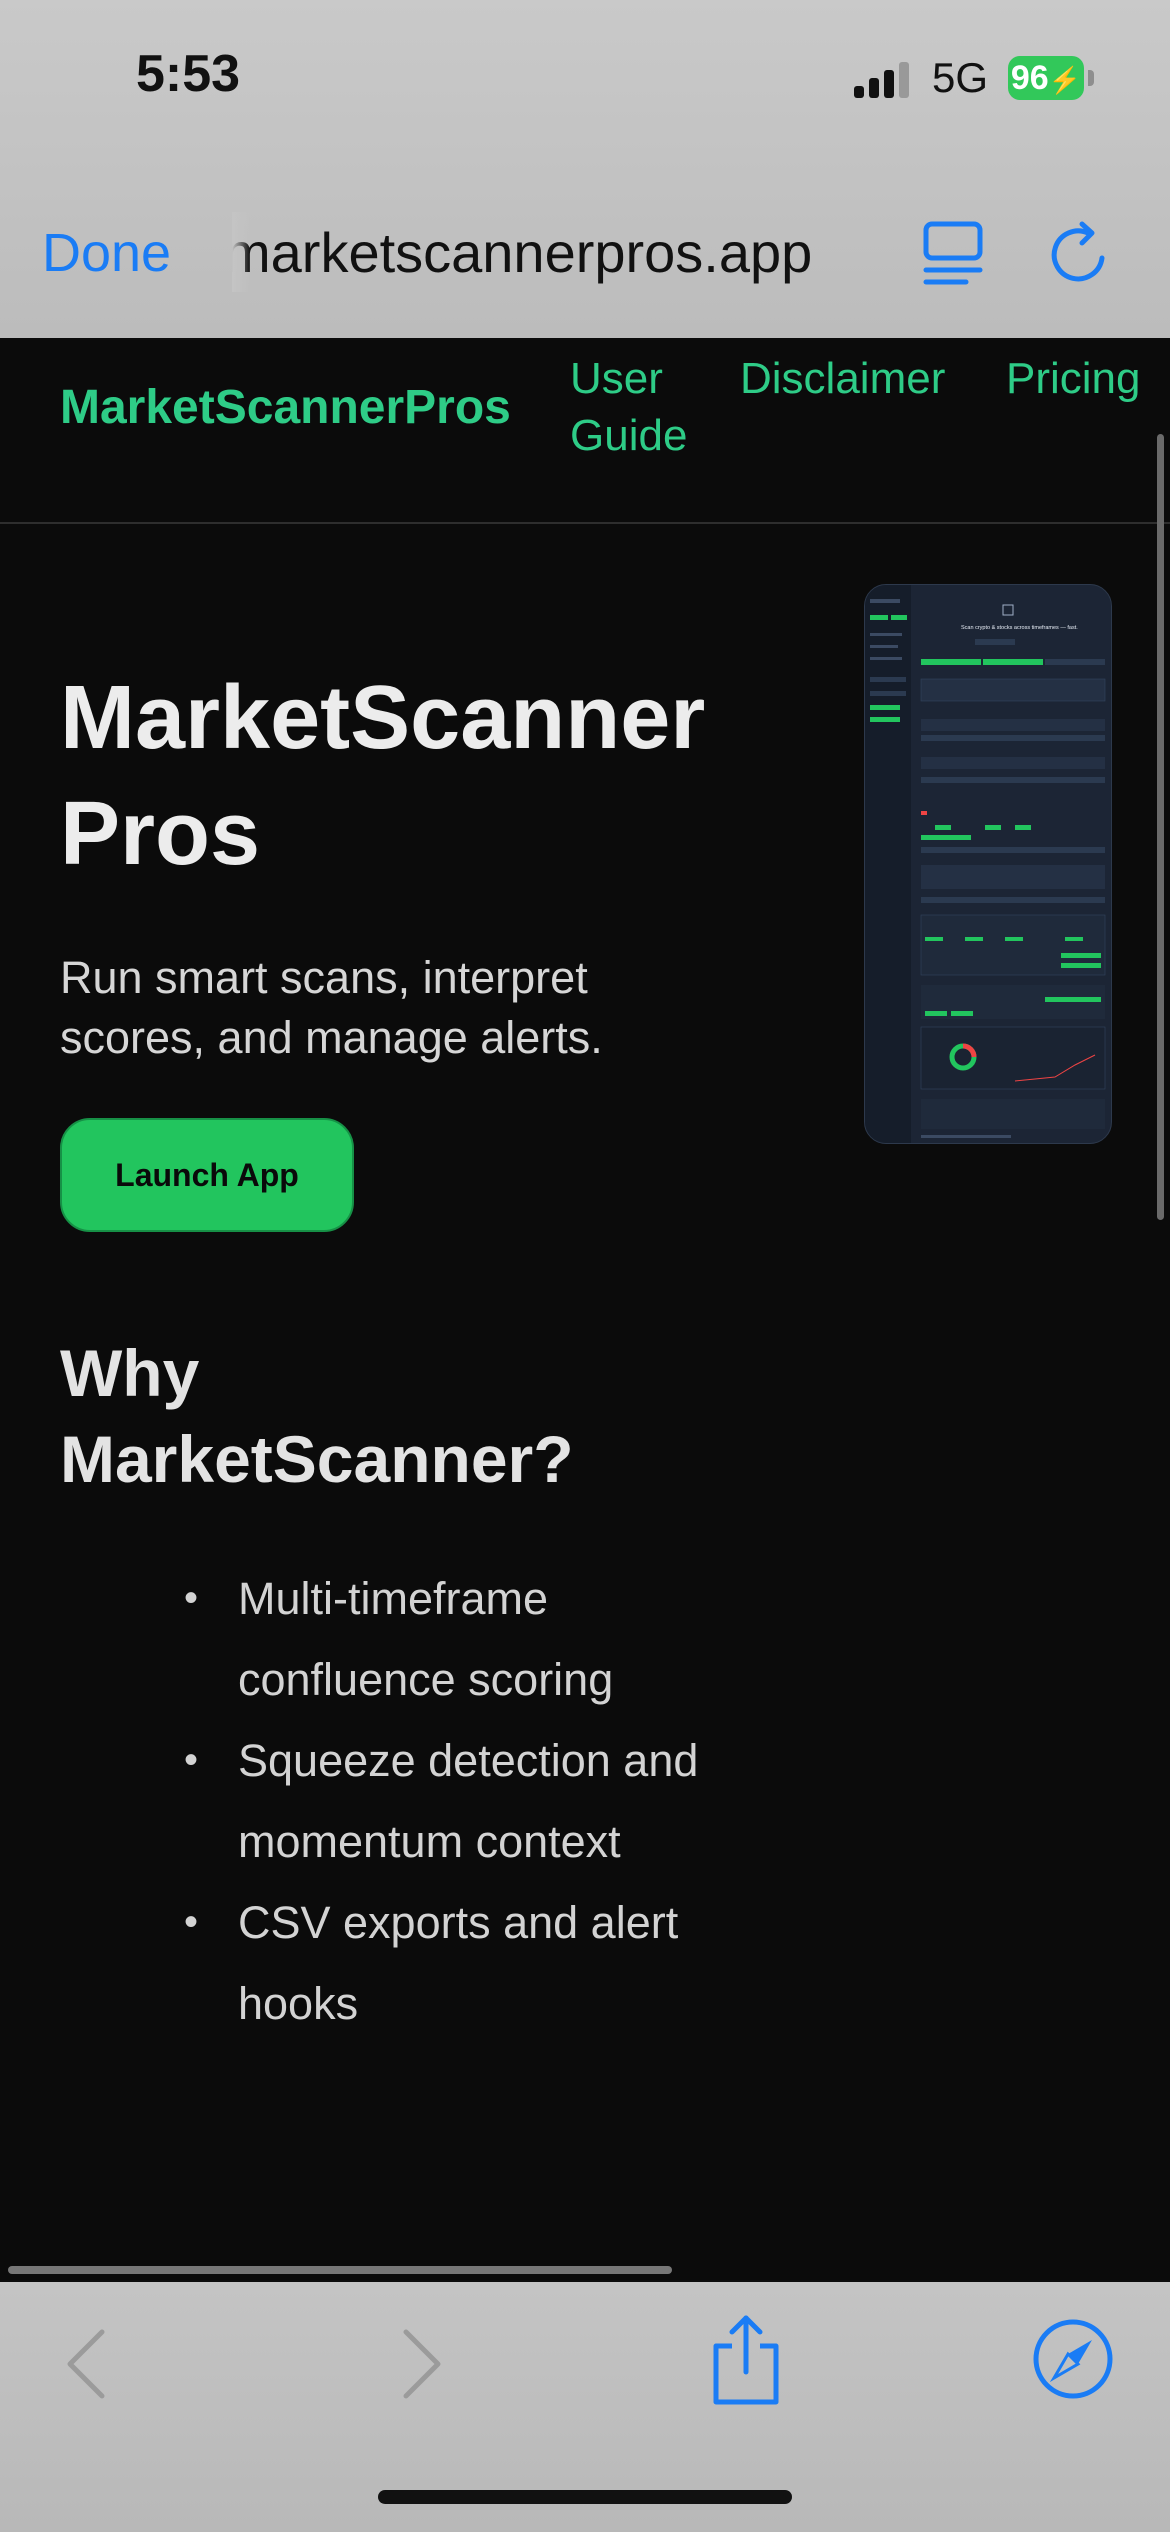  What do you see at coordinates (340, 2270) in the screenshot?
I see `horizontal-scrollbar` at bounding box center [340, 2270].